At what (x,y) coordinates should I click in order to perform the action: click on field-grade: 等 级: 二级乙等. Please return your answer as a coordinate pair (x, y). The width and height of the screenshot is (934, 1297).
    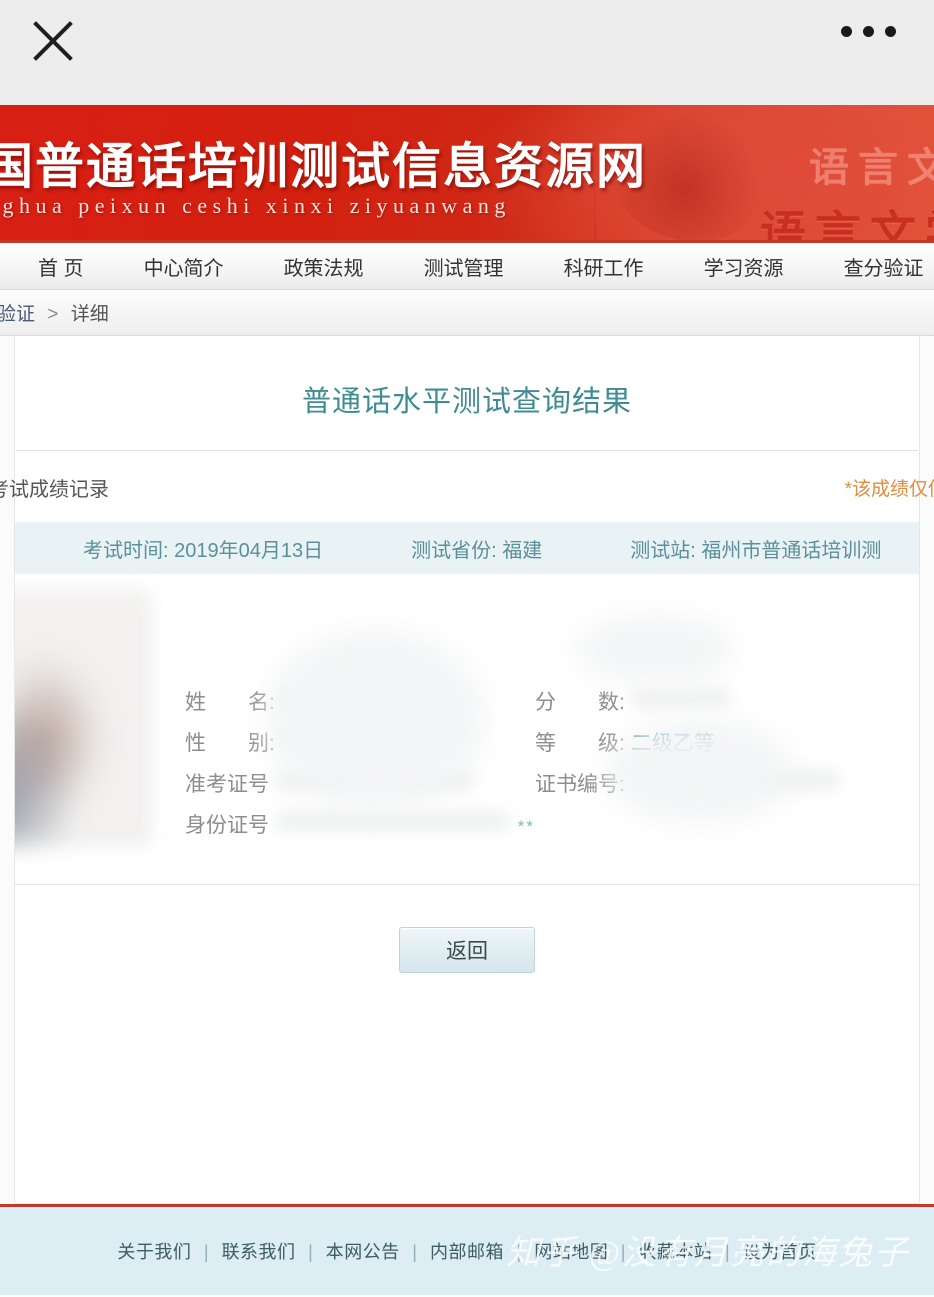
    Looking at the image, I should click on (625, 742).